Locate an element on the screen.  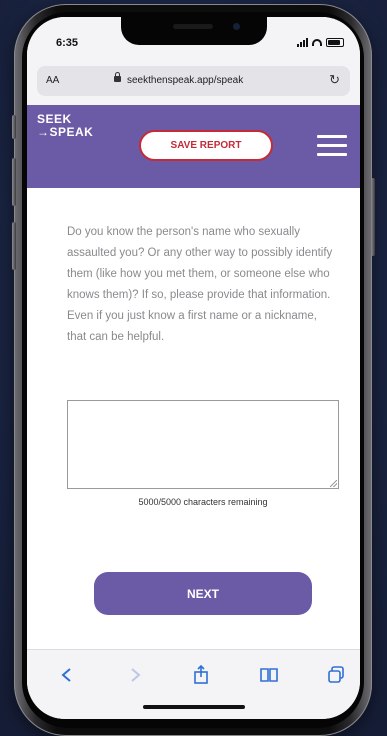
volume-up-button is located at coordinates (14, 182).